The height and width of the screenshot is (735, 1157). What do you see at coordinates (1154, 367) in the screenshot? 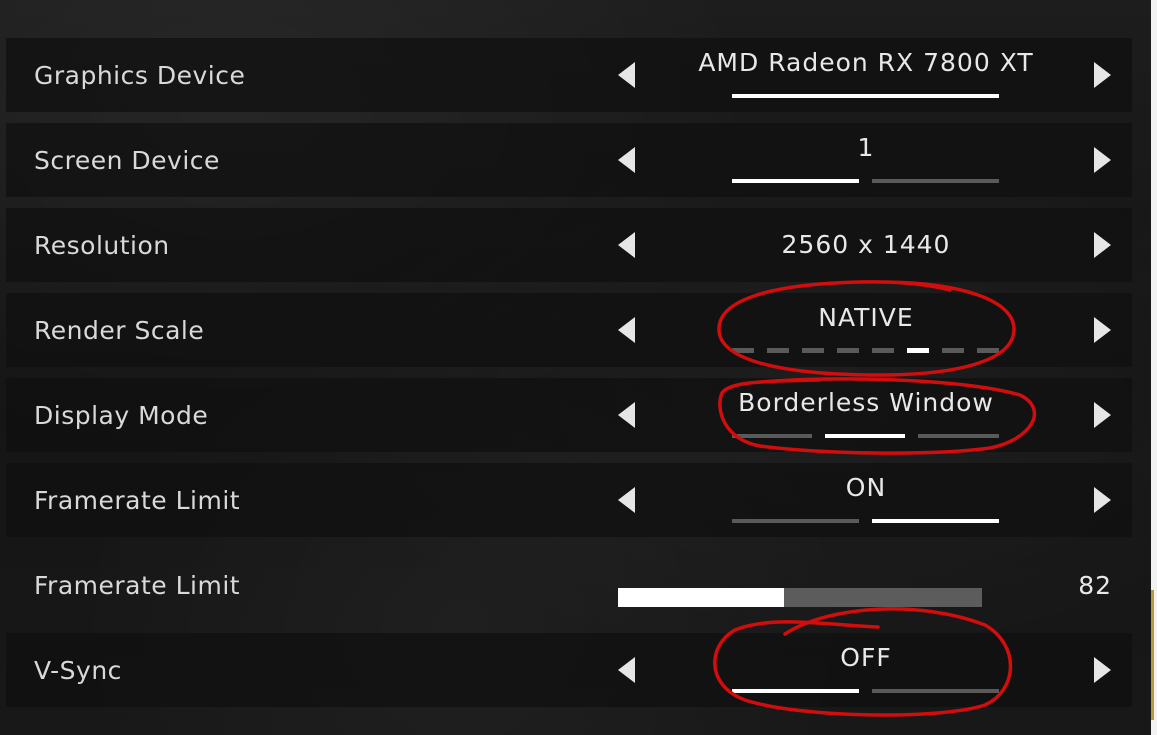
I see `window-edge` at bounding box center [1154, 367].